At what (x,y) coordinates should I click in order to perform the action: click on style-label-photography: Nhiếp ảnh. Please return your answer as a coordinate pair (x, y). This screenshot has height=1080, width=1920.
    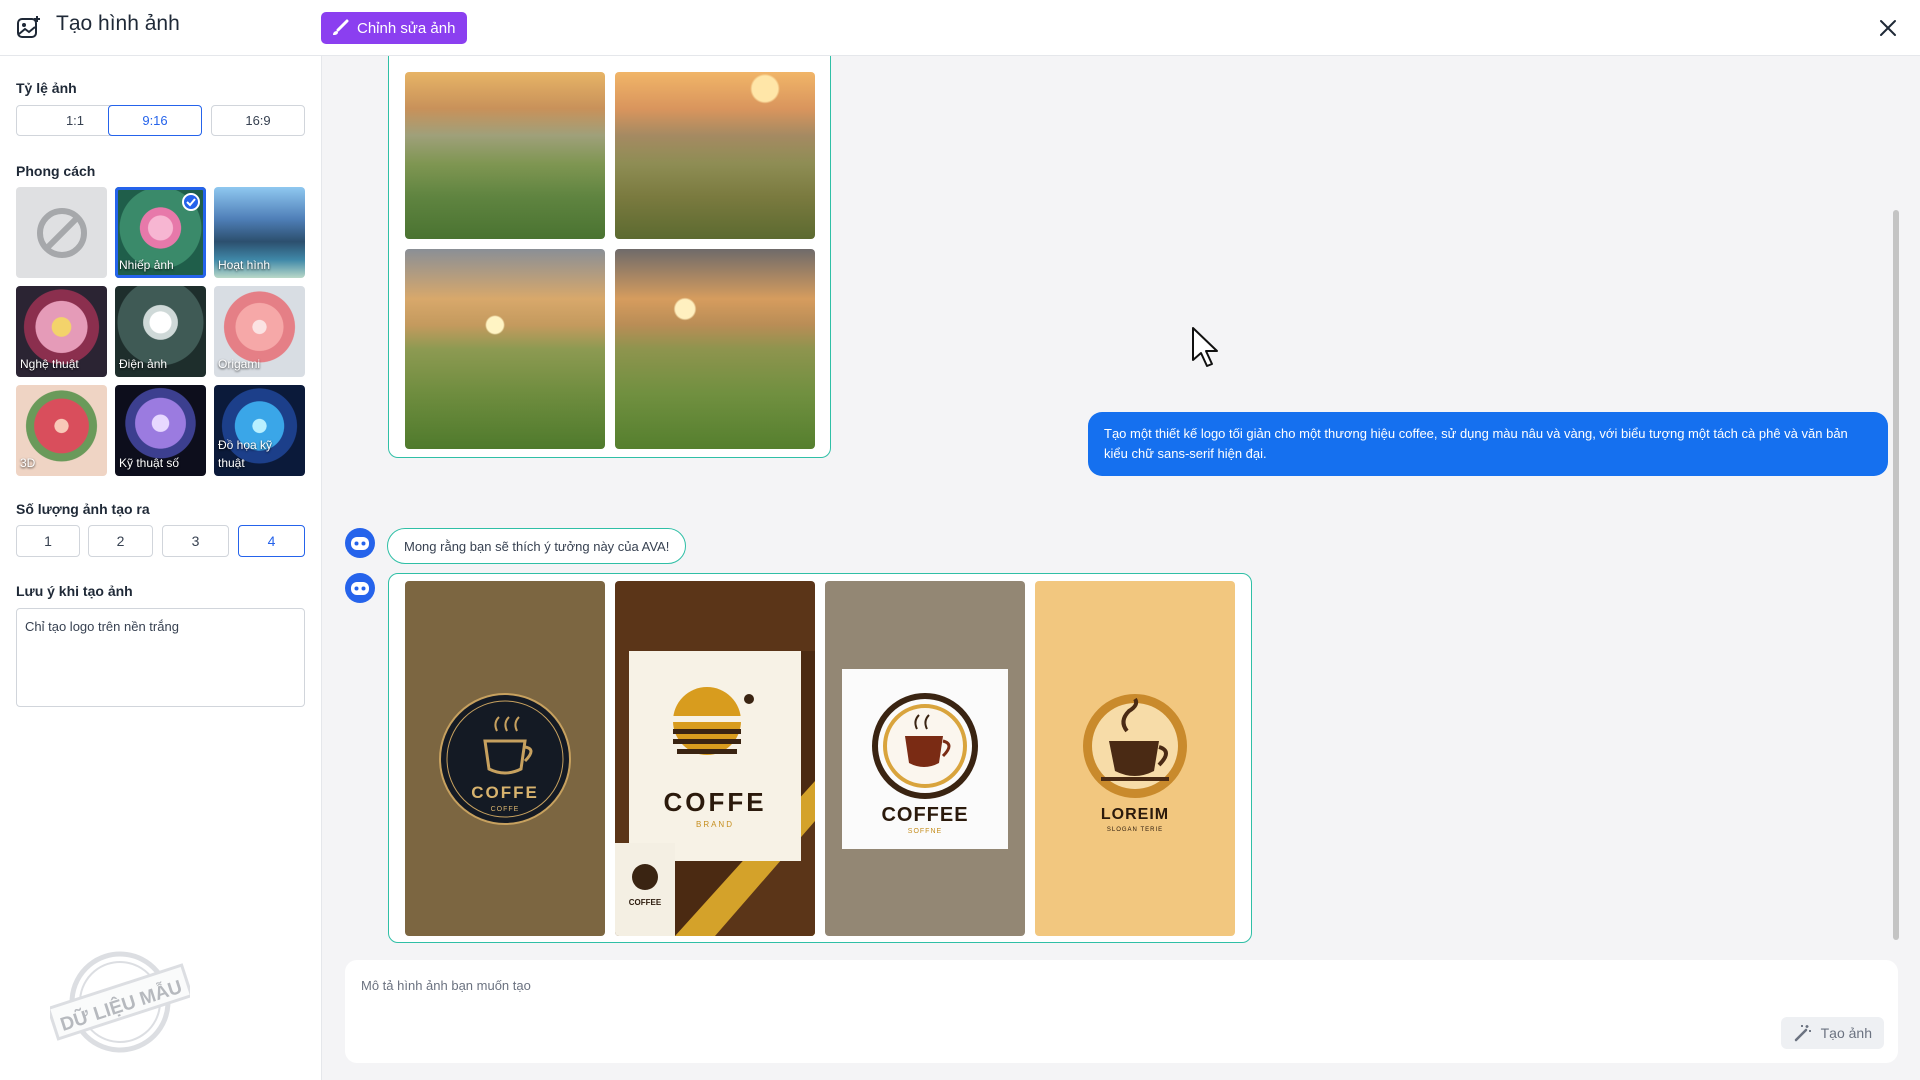
    Looking at the image, I should click on (146, 265).